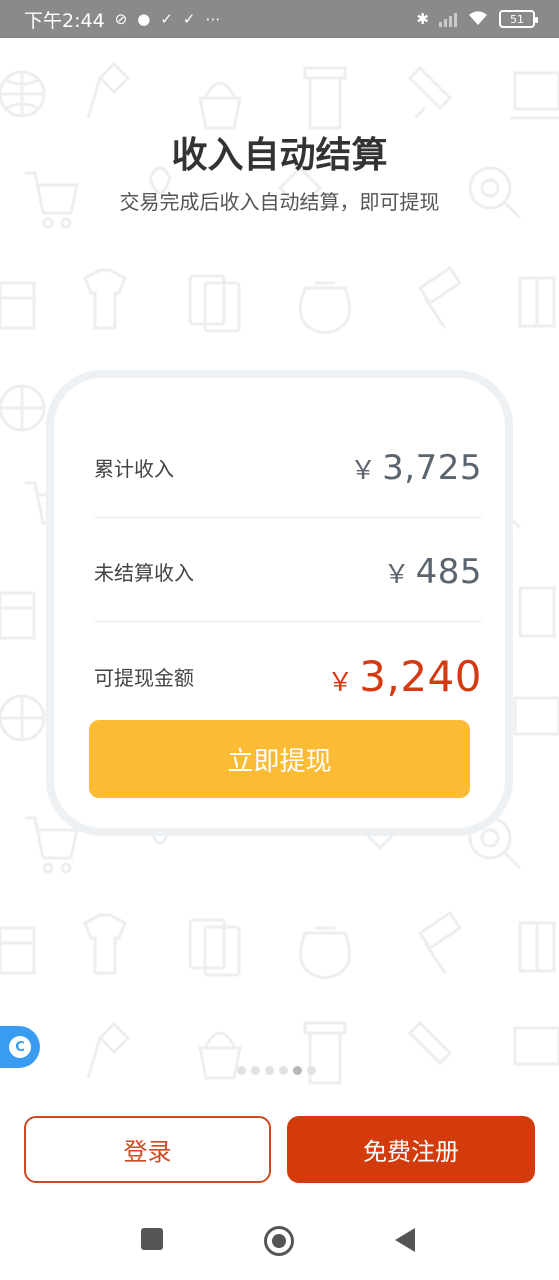 The width and height of the screenshot is (559, 1280). I want to click on assistant-c-icon: C, so click(20, 1047).